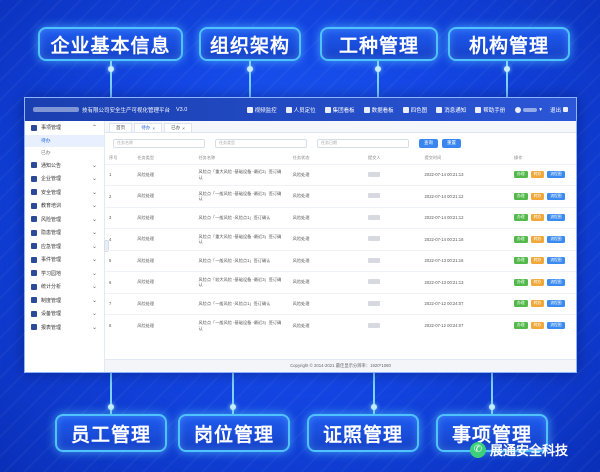 This screenshot has width=600, height=472. What do you see at coordinates (234, 303) in the screenshot?
I see `cell-name: 风险点「一般风险 -风险点1」签订确认` at bounding box center [234, 303].